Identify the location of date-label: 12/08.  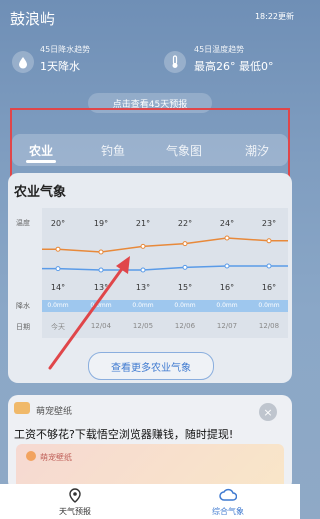
(269, 326).